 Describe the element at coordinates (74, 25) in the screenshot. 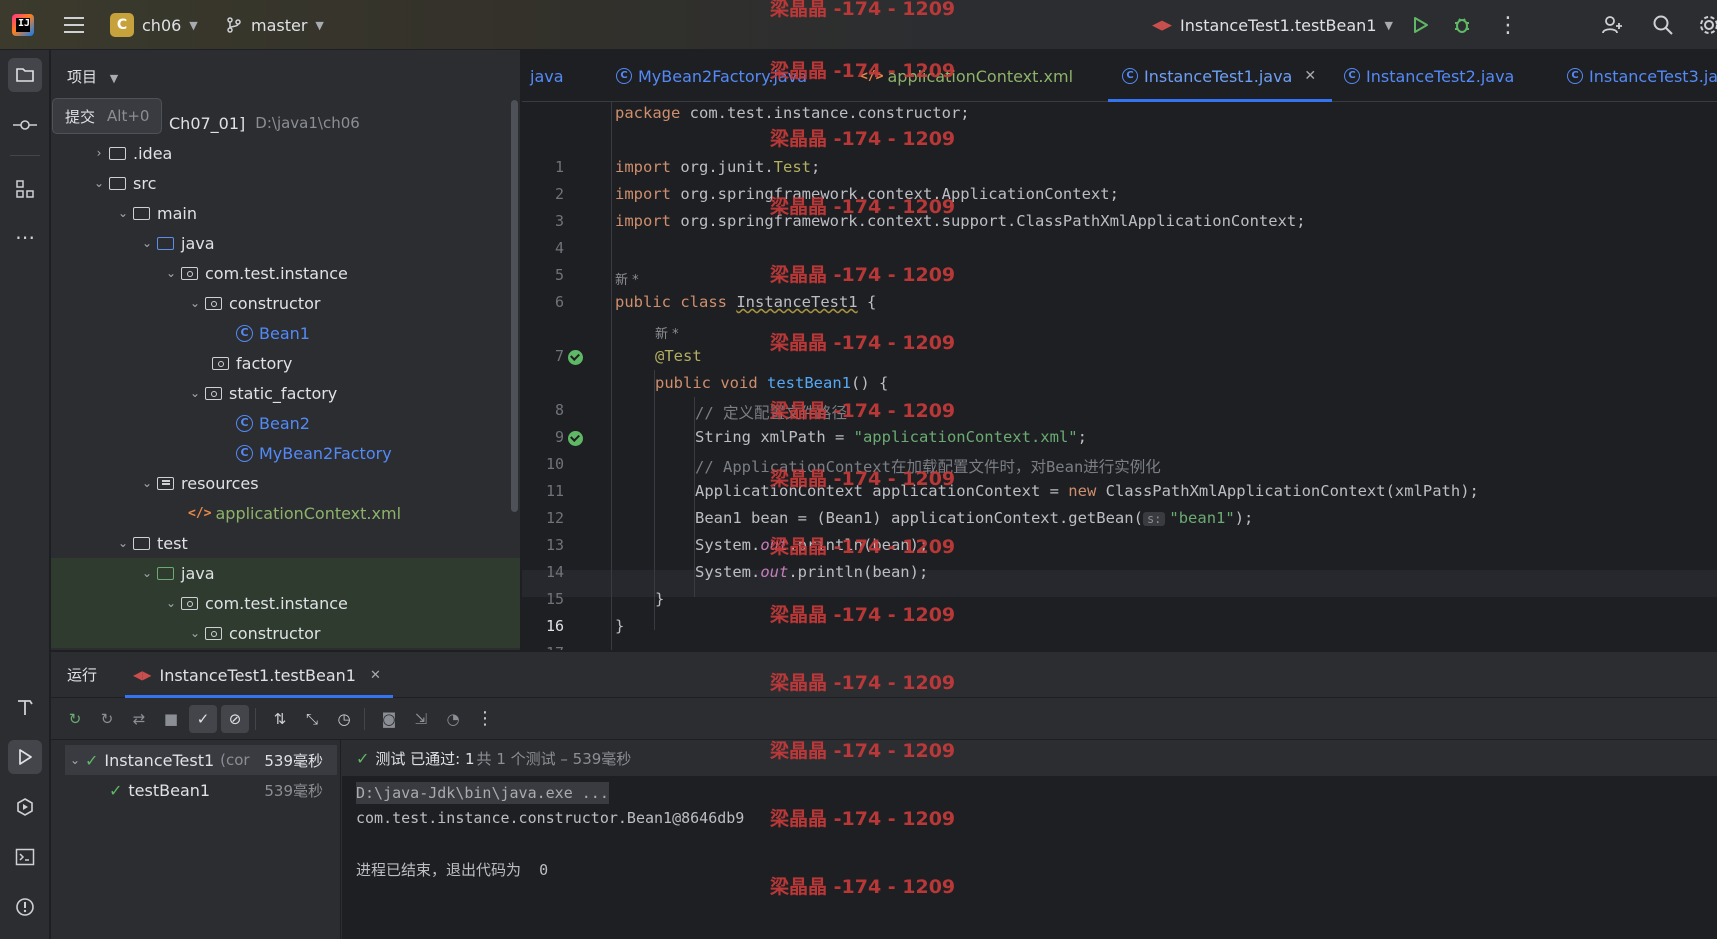

I see `main-menu-button` at that location.